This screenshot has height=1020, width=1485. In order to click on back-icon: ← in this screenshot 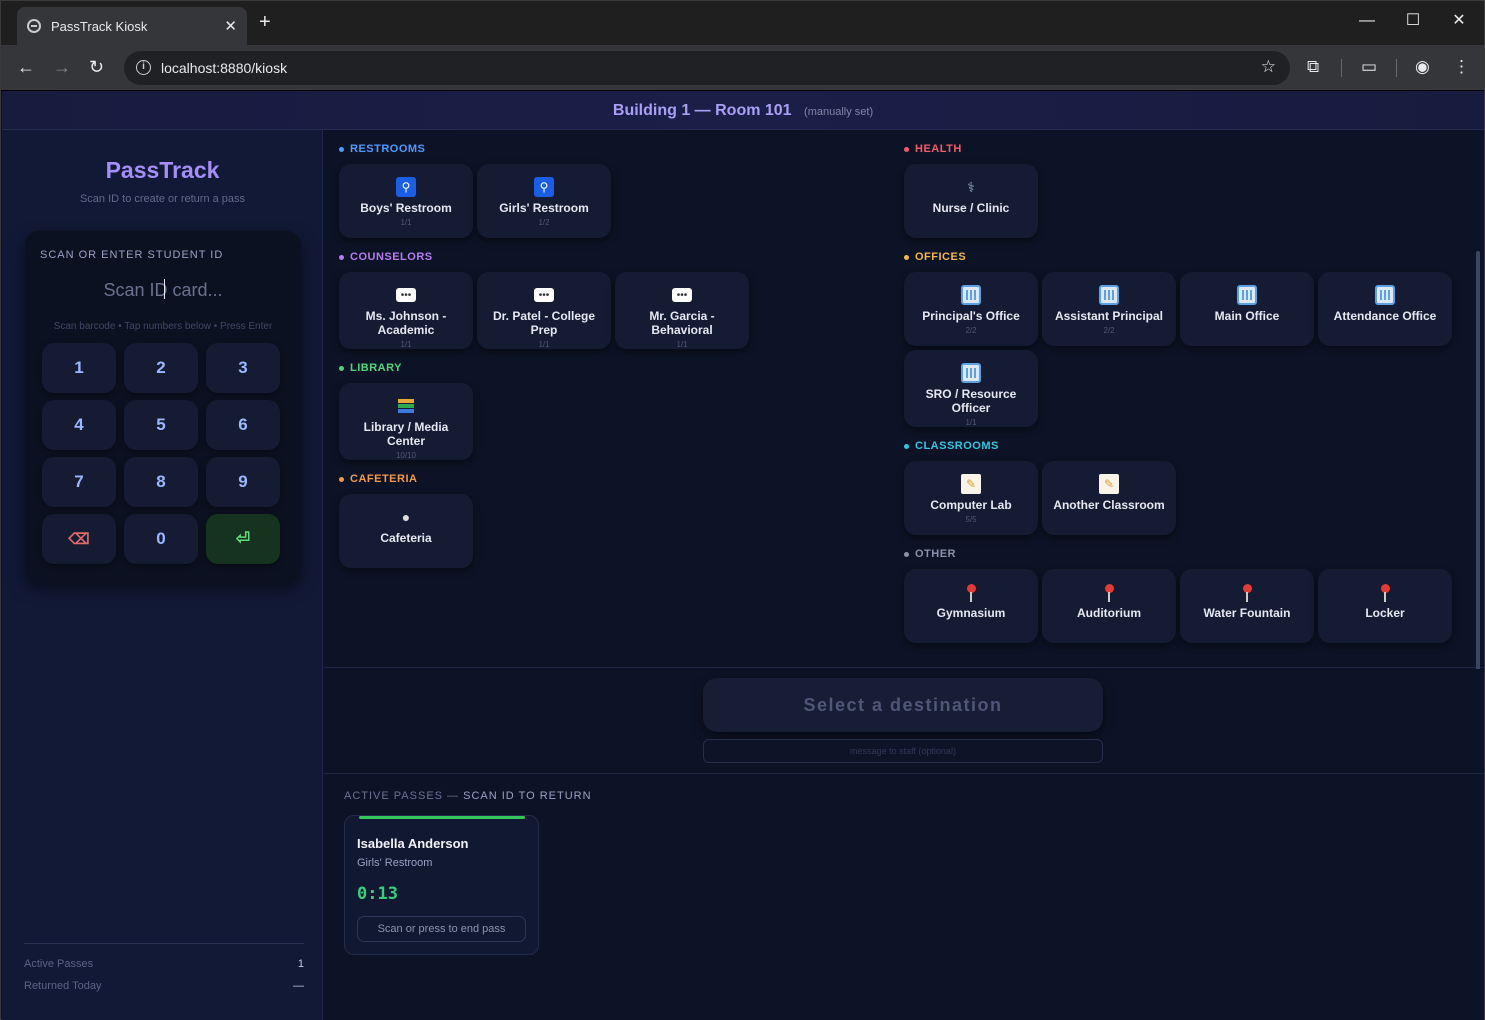, I will do `click(26, 67)`.